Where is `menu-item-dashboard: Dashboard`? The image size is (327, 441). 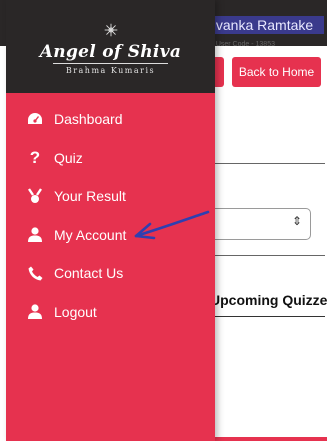 menu-item-dashboard: Dashboard is located at coordinates (110, 119).